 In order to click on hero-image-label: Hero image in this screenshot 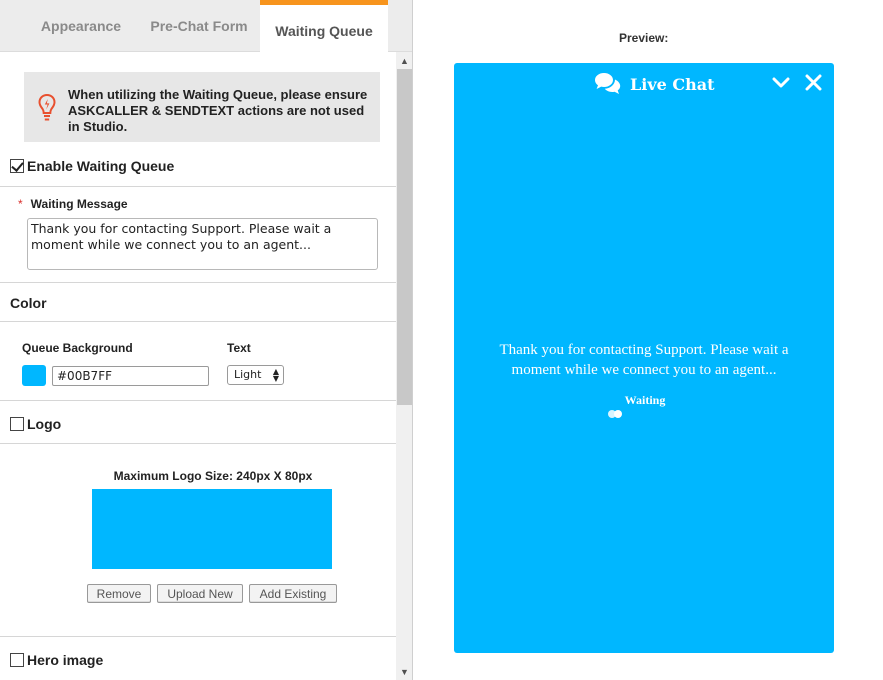, I will do `click(65, 660)`.